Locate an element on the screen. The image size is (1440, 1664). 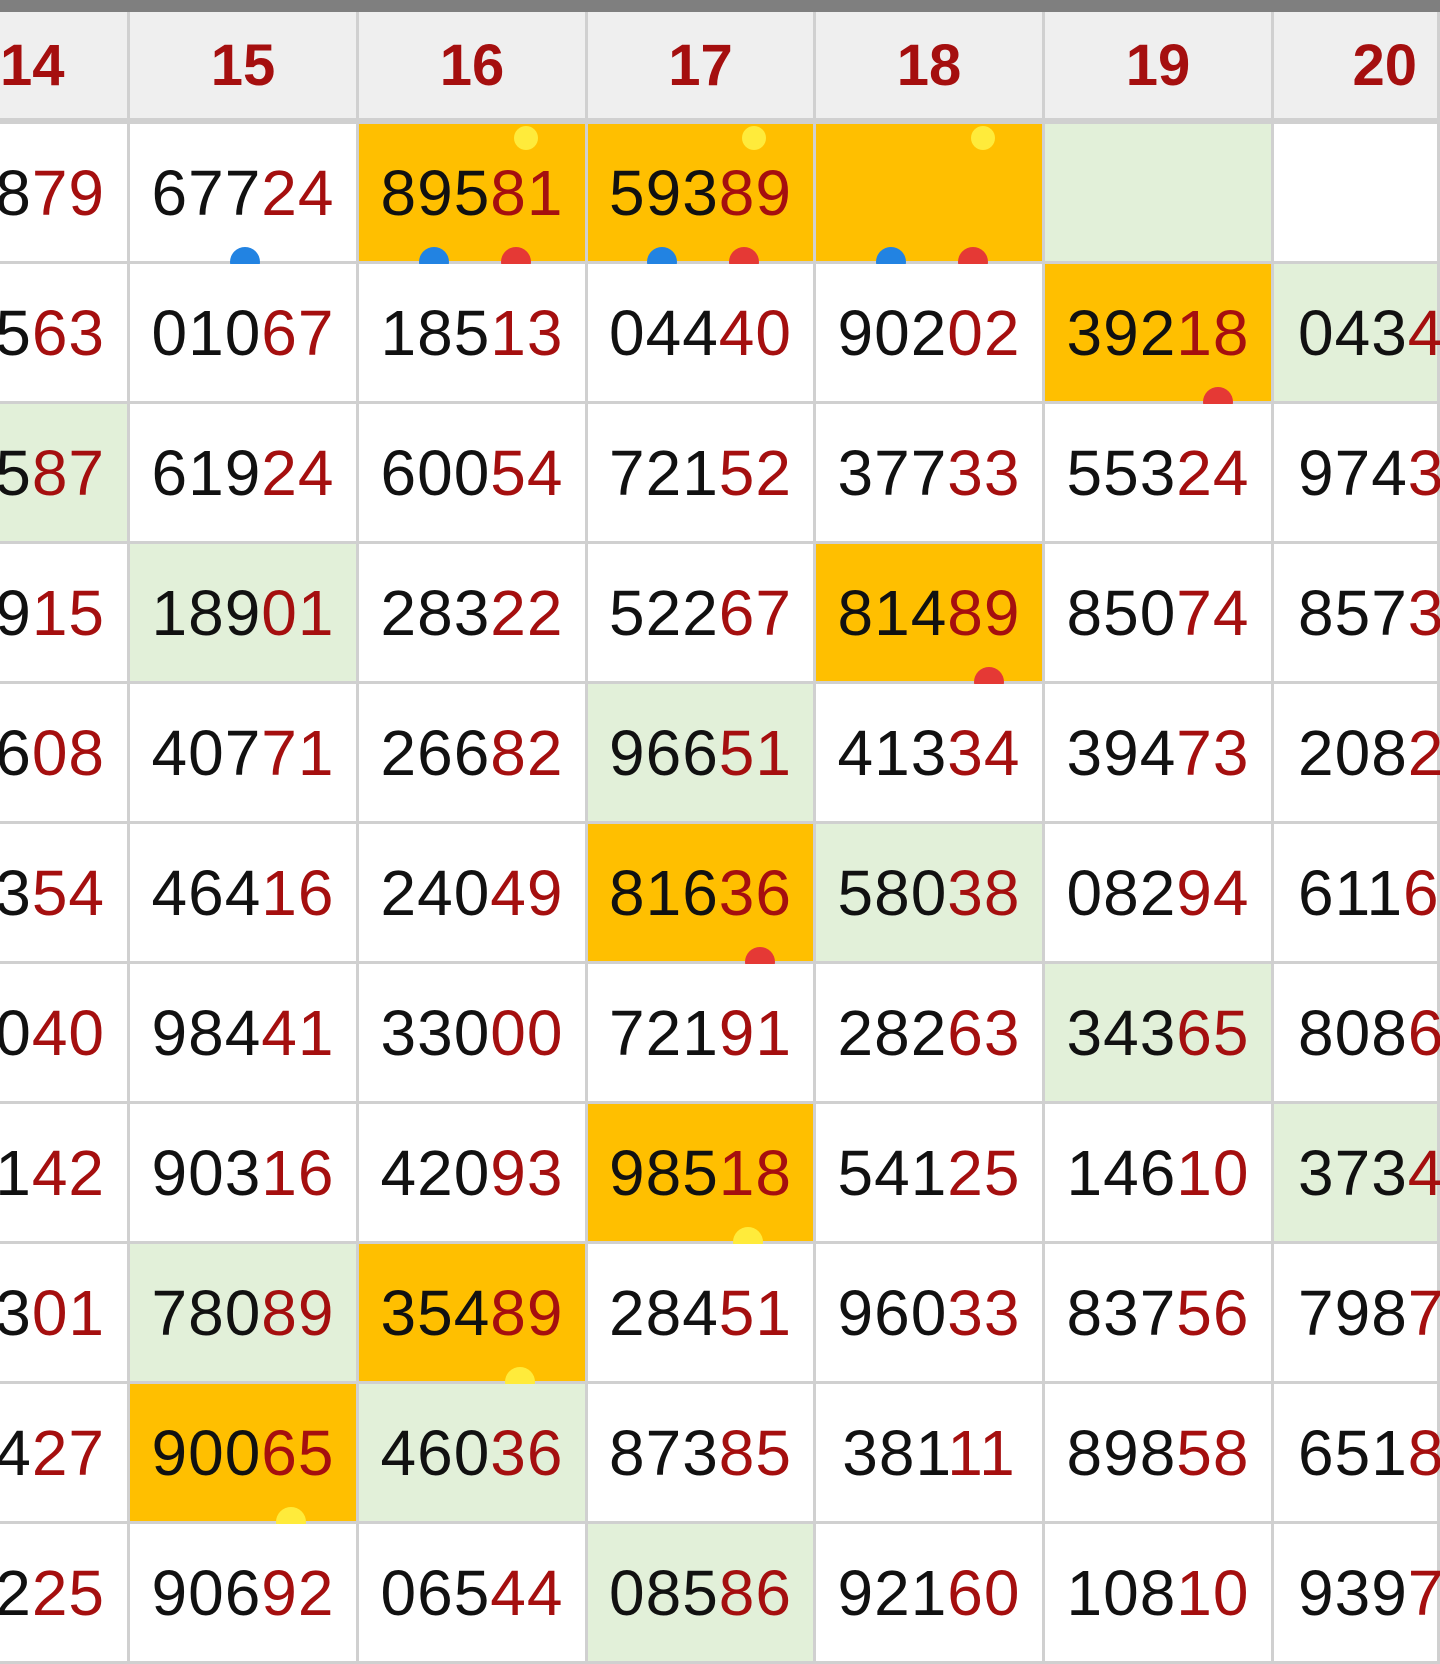
column-header-20: 20 is located at coordinates (1357, 68).